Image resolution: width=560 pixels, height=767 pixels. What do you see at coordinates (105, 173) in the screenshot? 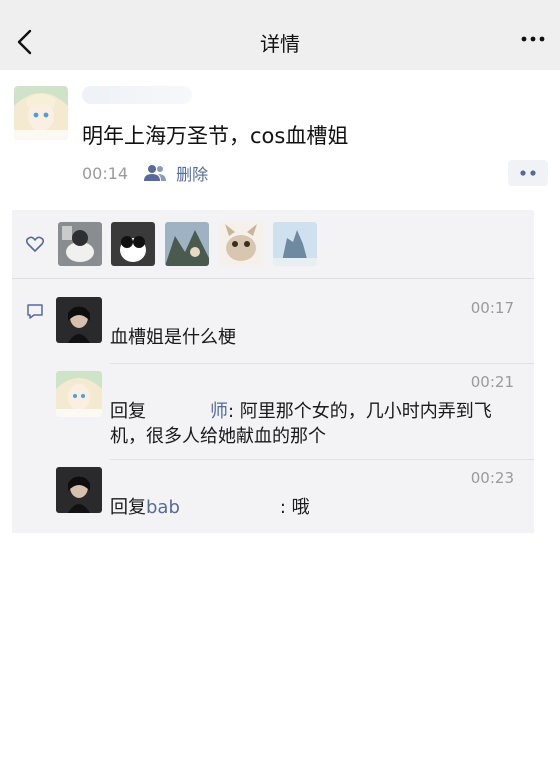
I see `post-time: 00:14` at bounding box center [105, 173].